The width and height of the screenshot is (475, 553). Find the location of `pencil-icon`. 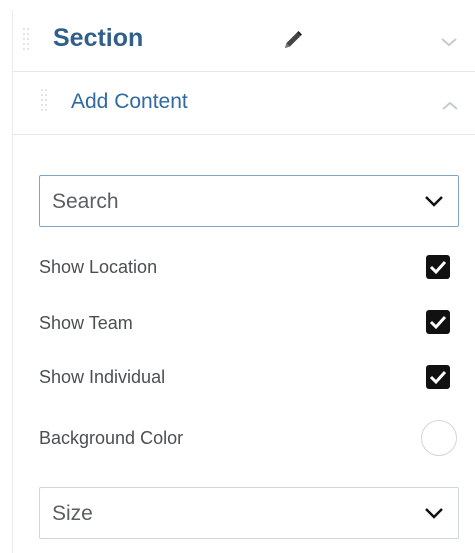

pencil-icon is located at coordinates (293, 40).